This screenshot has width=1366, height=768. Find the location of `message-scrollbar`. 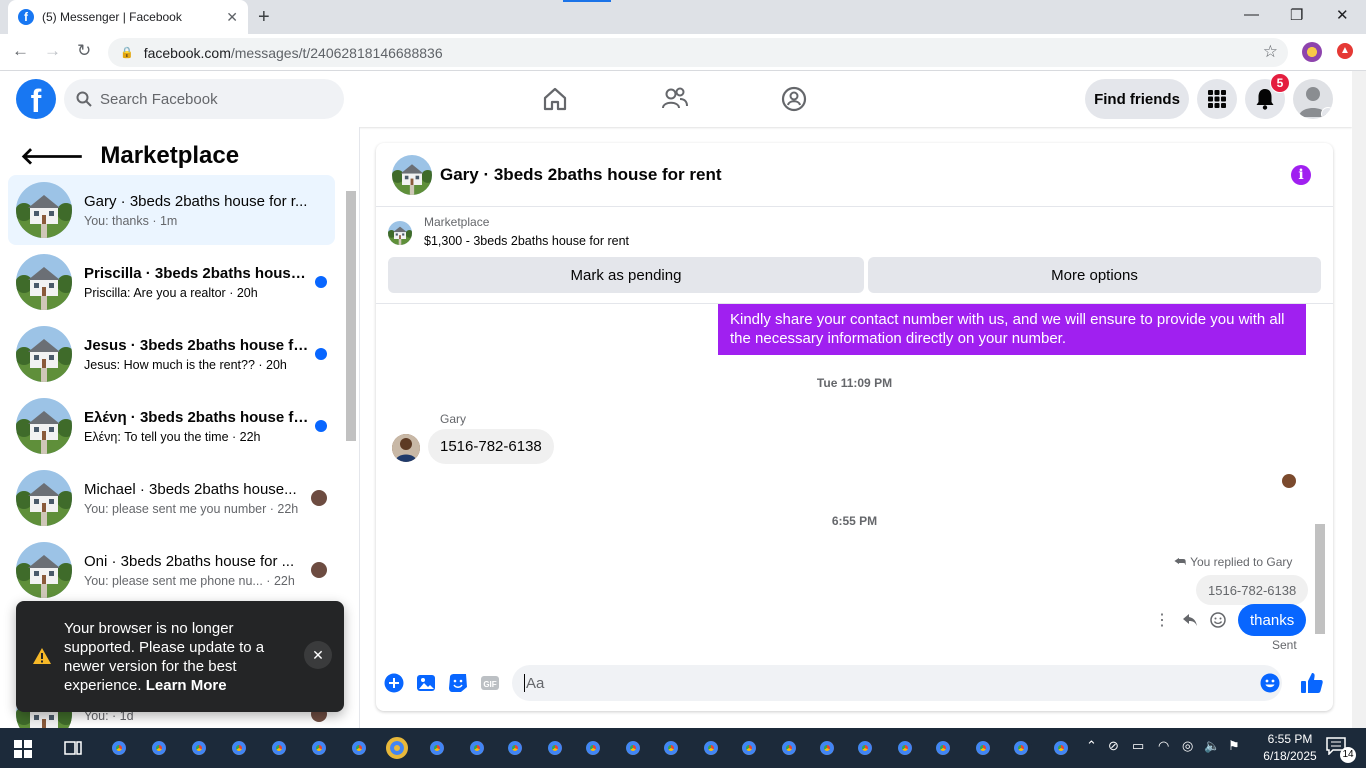

message-scrollbar is located at coordinates (1320, 478).